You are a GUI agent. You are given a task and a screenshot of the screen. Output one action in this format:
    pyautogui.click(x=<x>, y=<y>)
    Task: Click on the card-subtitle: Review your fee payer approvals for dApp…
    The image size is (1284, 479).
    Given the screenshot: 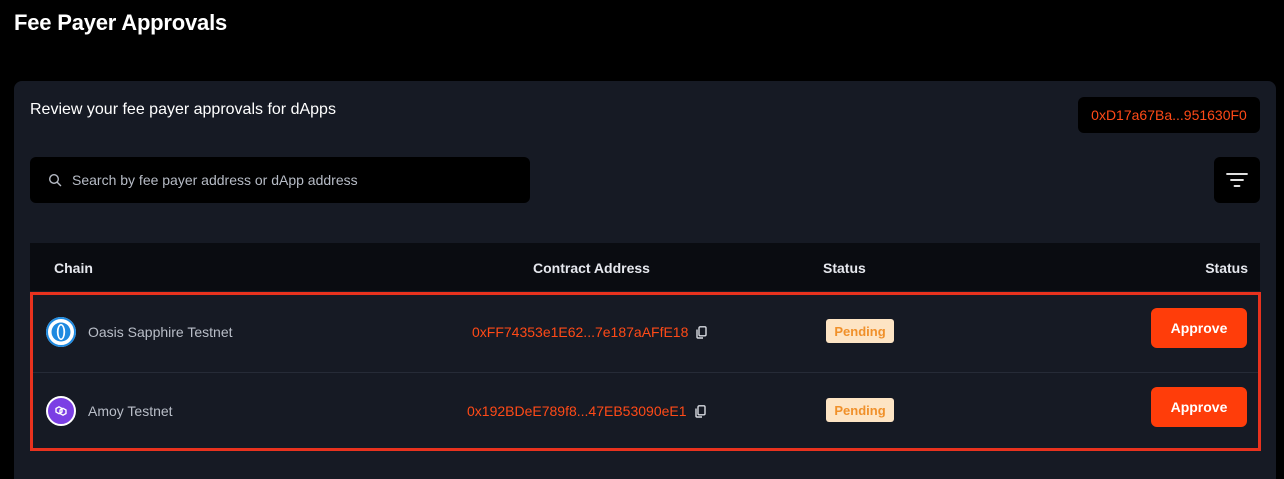 What is the action you would take?
    pyautogui.click(x=183, y=109)
    